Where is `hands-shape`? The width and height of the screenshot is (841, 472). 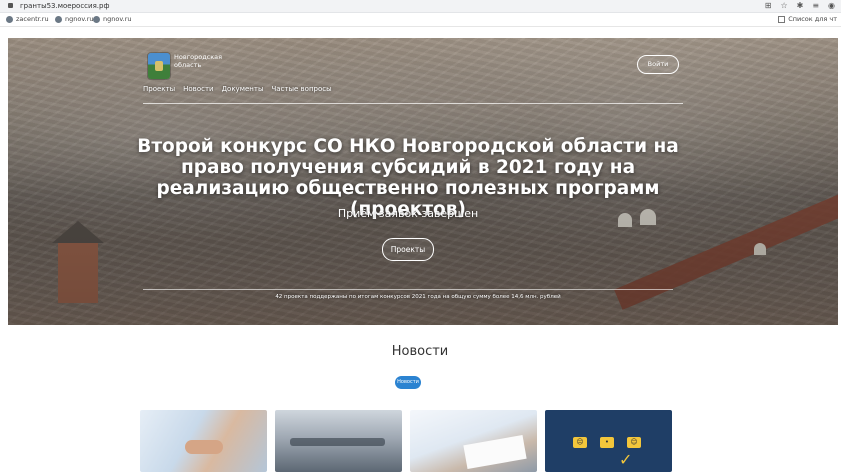 hands-shape is located at coordinates (204, 447).